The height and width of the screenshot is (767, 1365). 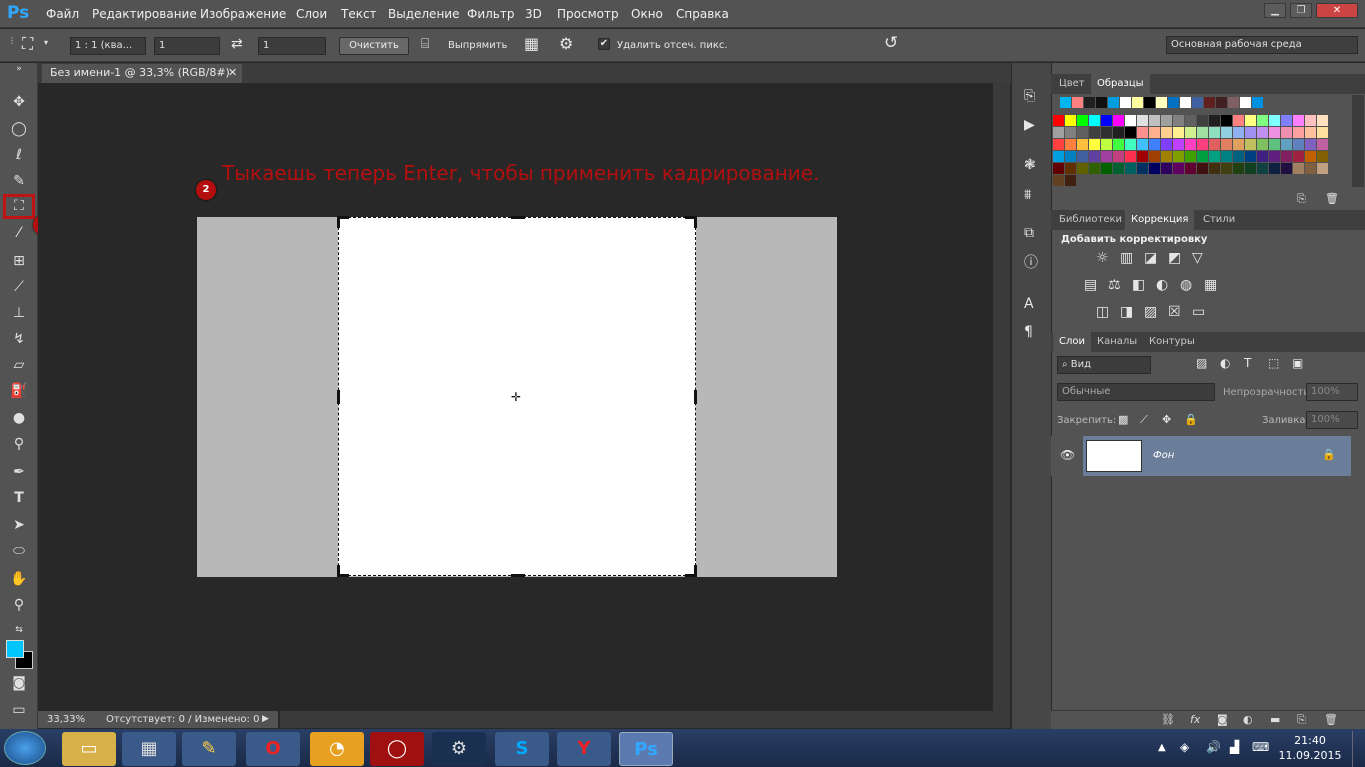 What do you see at coordinates (646, 749) in the screenshot?
I see `photoshop-app-icon: Ps` at bounding box center [646, 749].